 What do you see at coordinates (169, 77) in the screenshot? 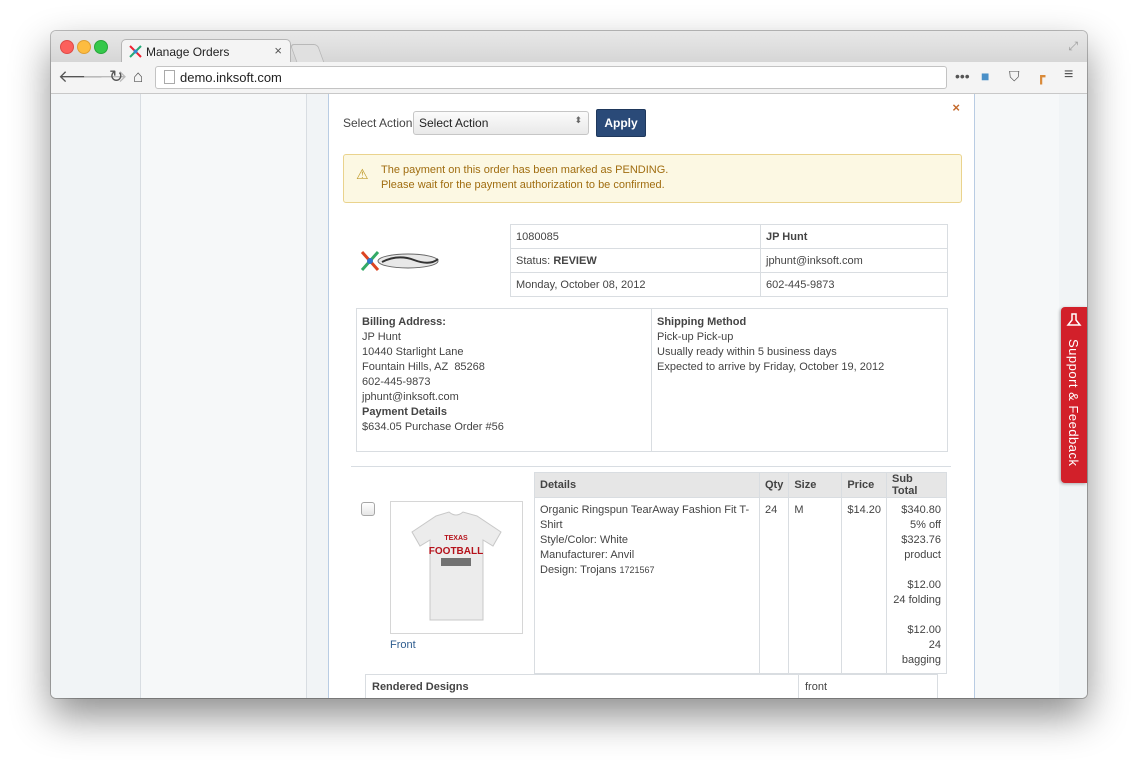
I see `page-icon` at bounding box center [169, 77].